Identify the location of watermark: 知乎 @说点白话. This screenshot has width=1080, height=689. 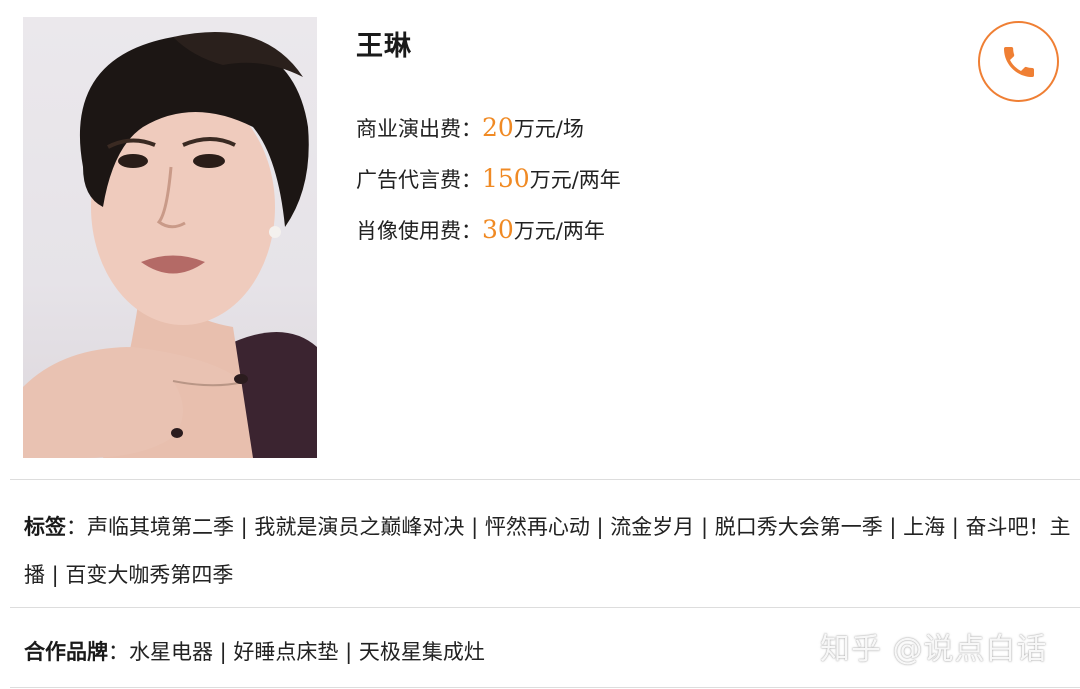
(934, 649).